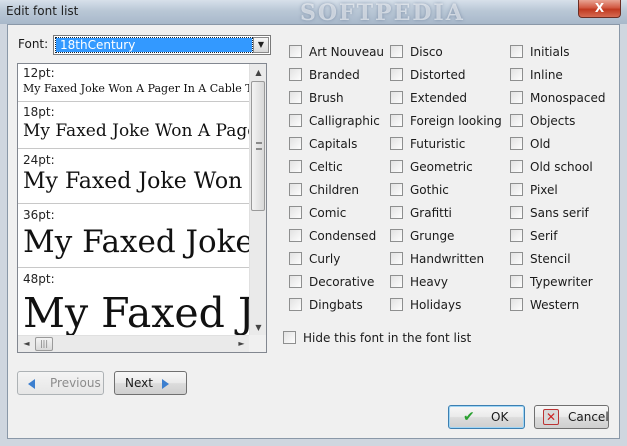  I want to click on checkbox-futuristic: Futuristic, so click(427, 145).